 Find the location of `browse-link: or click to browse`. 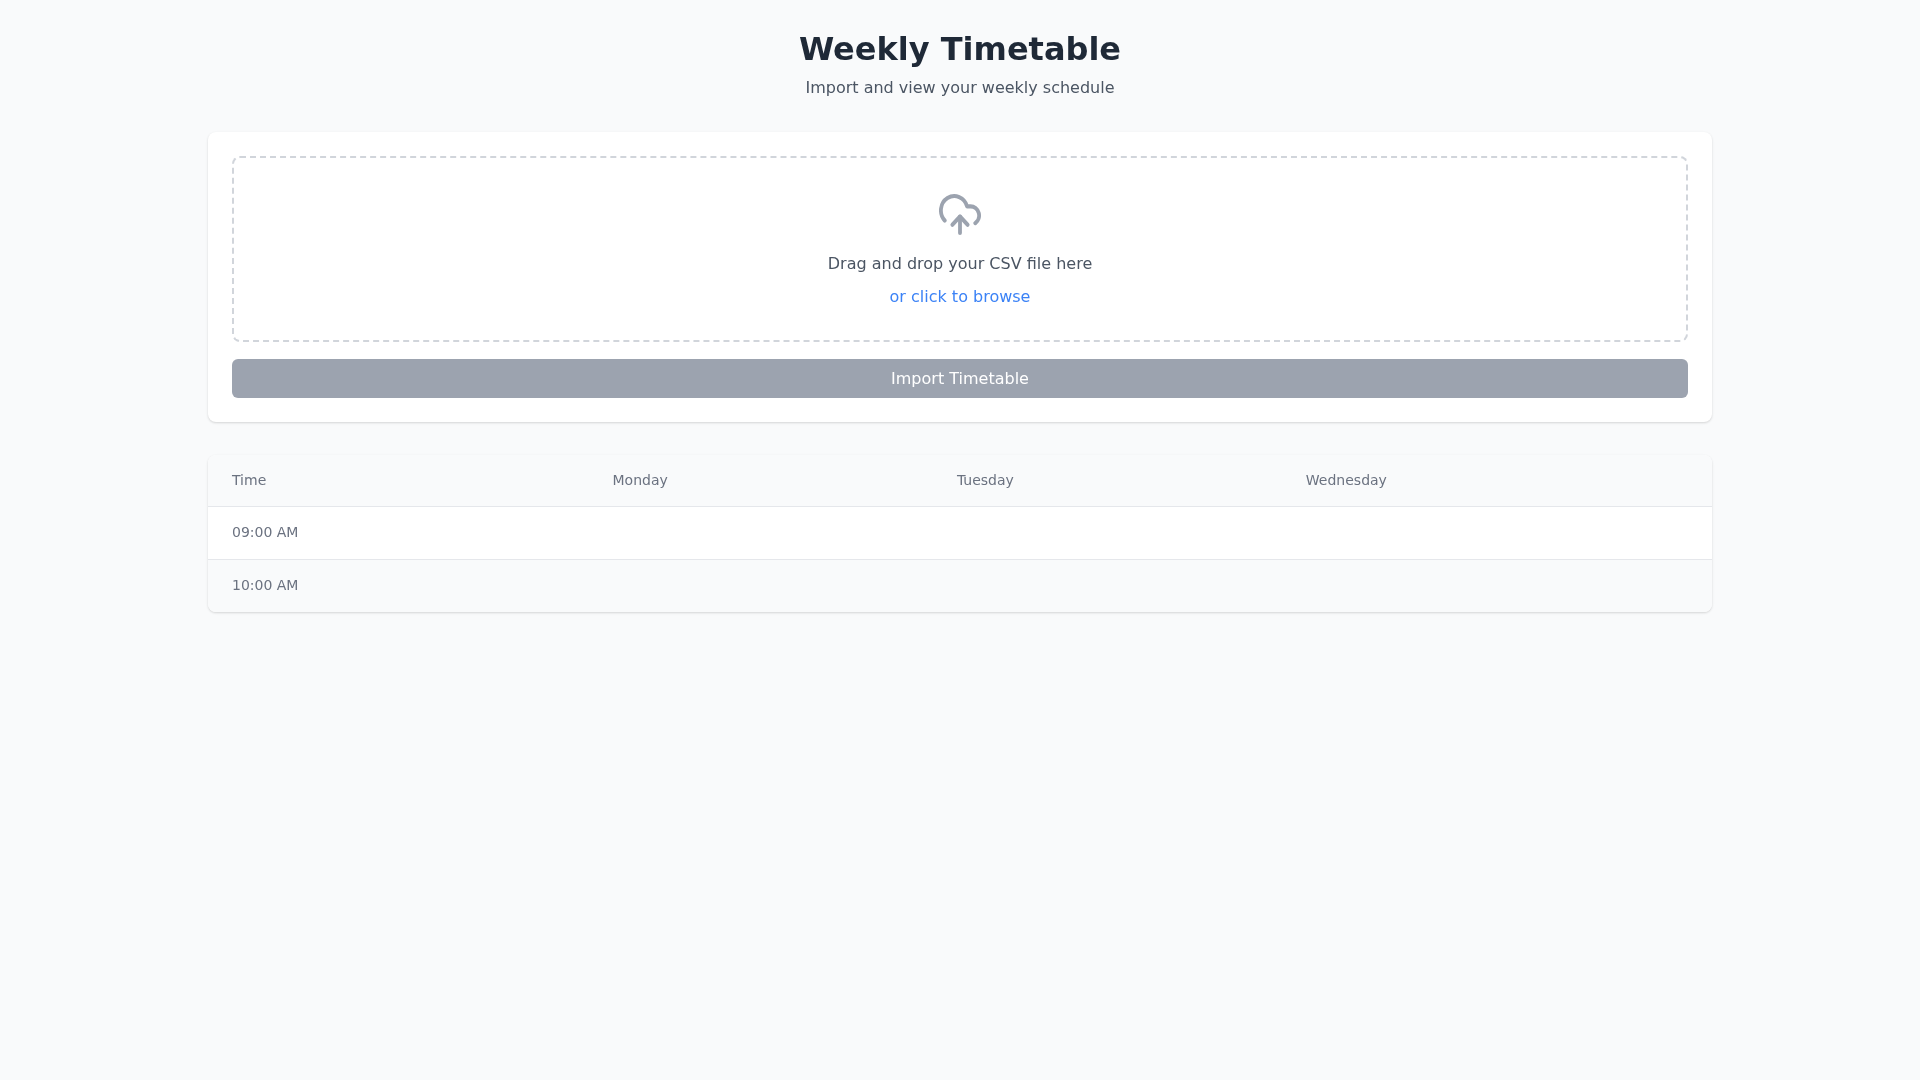

browse-link: or click to browse is located at coordinates (960, 297).